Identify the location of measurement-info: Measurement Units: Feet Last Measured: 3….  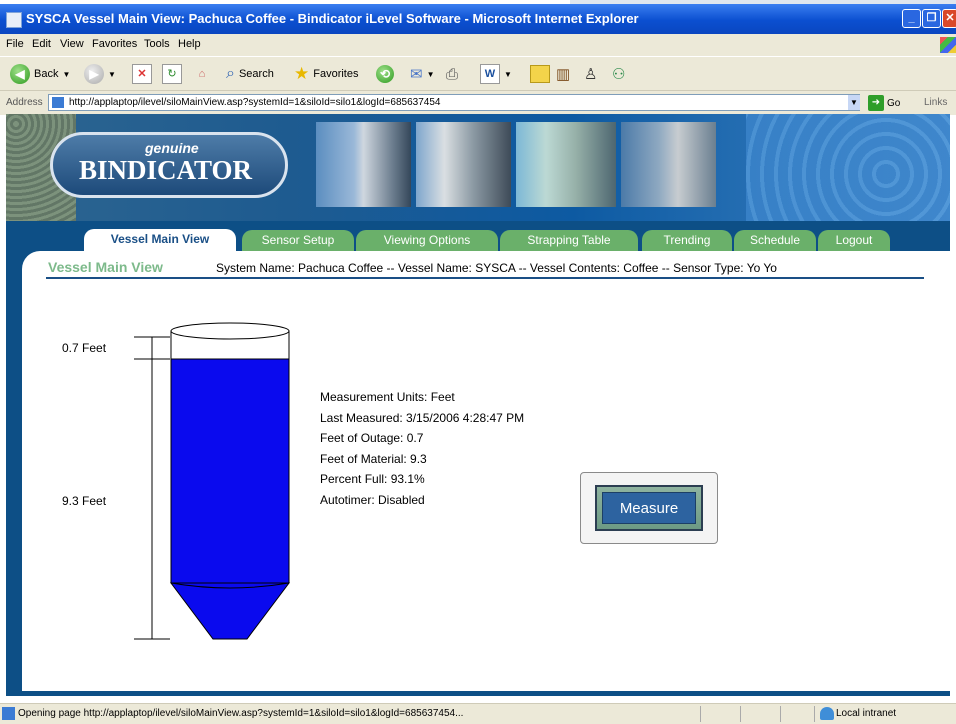
(422, 448).